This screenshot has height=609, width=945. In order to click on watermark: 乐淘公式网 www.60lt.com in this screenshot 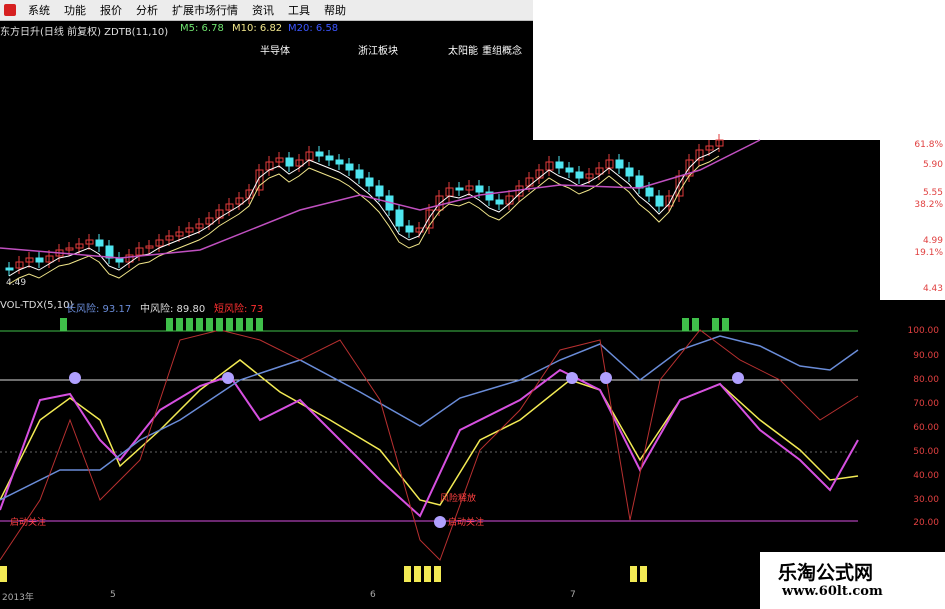, I will do `click(852, 580)`.